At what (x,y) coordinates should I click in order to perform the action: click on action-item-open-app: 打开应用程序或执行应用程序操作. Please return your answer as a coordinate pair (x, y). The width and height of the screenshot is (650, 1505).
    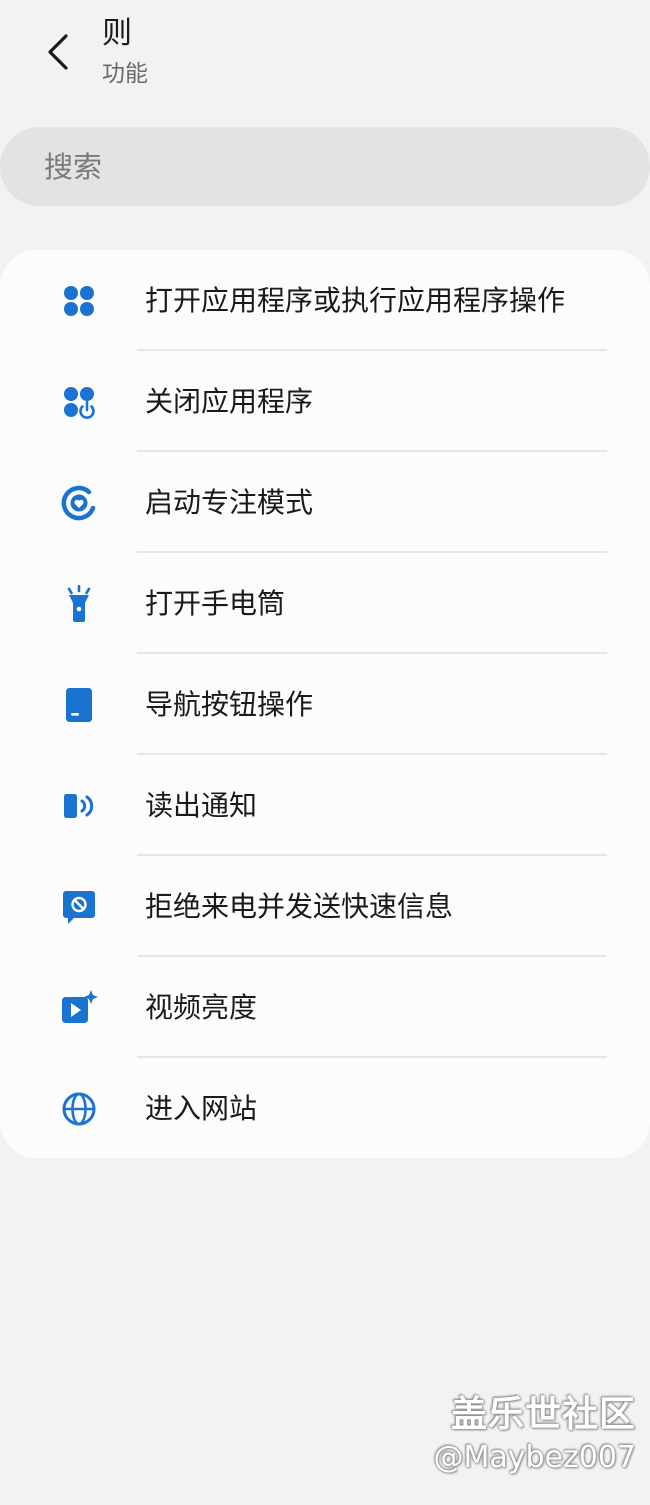
    Looking at the image, I should click on (325, 300).